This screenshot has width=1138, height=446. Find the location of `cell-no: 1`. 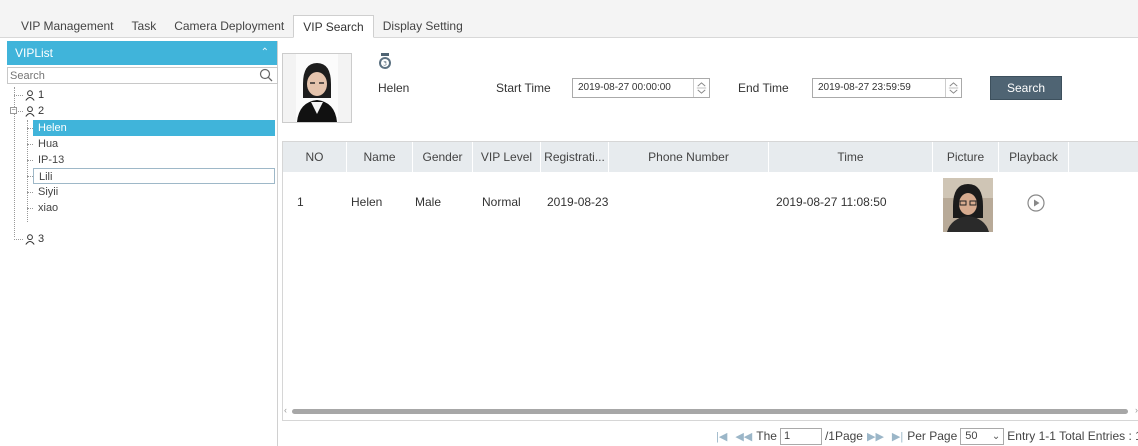

cell-no: 1 is located at coordinates (300, 202).